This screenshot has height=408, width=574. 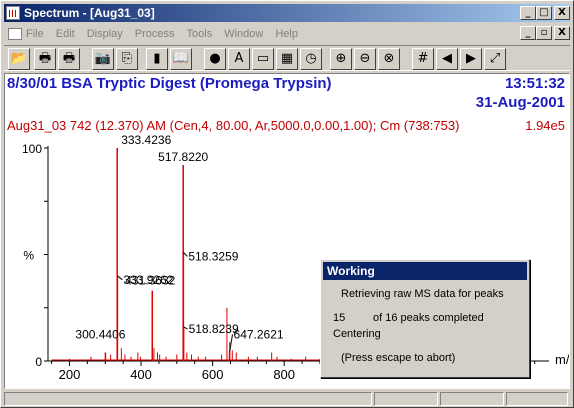 I want to click on book-icon: 📖, so click(x=181, y=59).